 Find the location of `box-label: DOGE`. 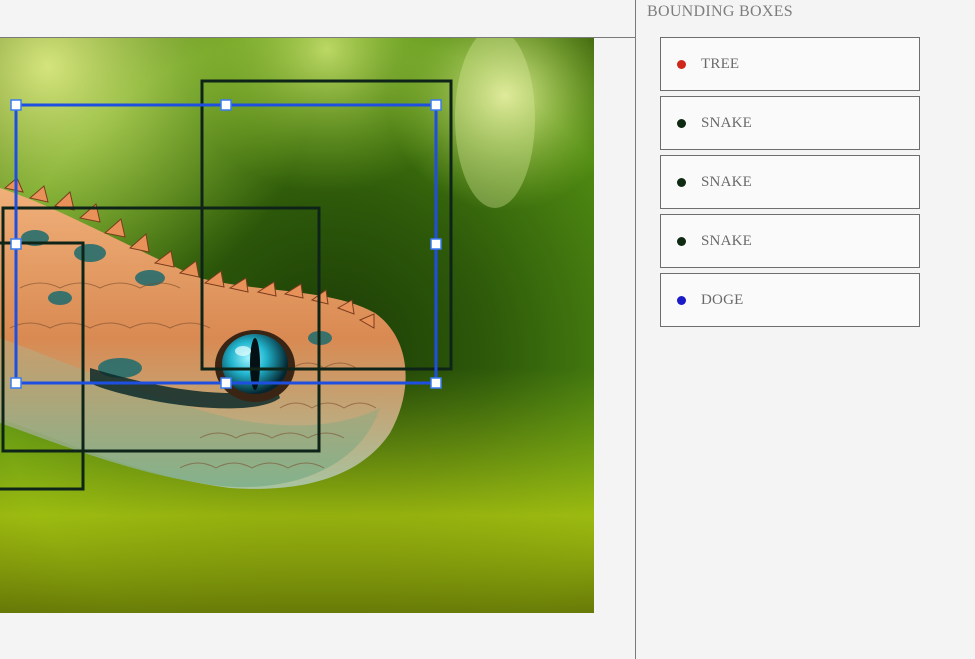

box-label: DOGE is located at coordinates (722, 299).